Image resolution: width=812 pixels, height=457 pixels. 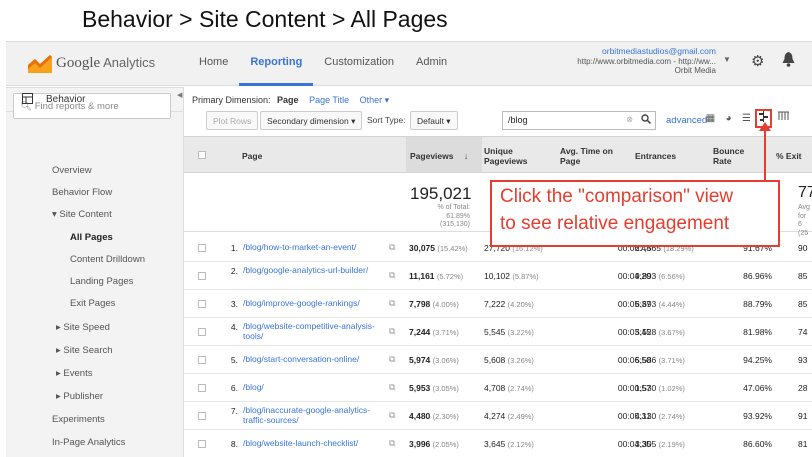 I want to click on row-index: 6., so click(x=234, y=388).